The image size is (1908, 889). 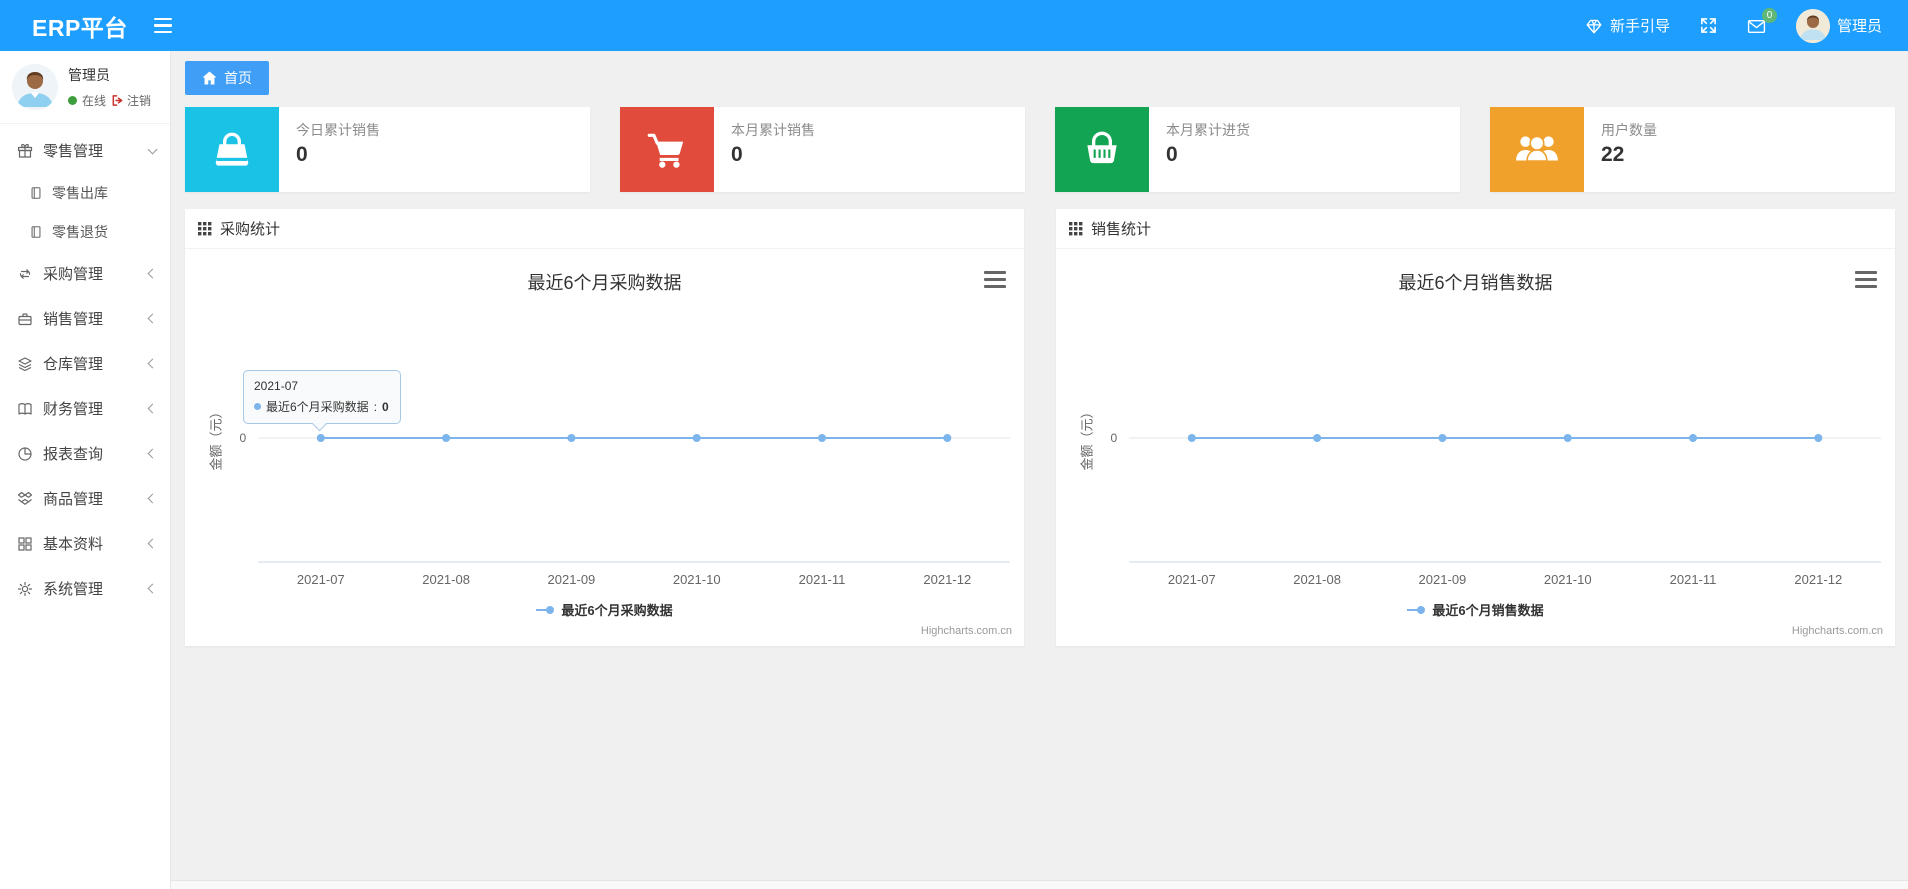 I want to click on online-label: 在线, so click(x=94, y=101).